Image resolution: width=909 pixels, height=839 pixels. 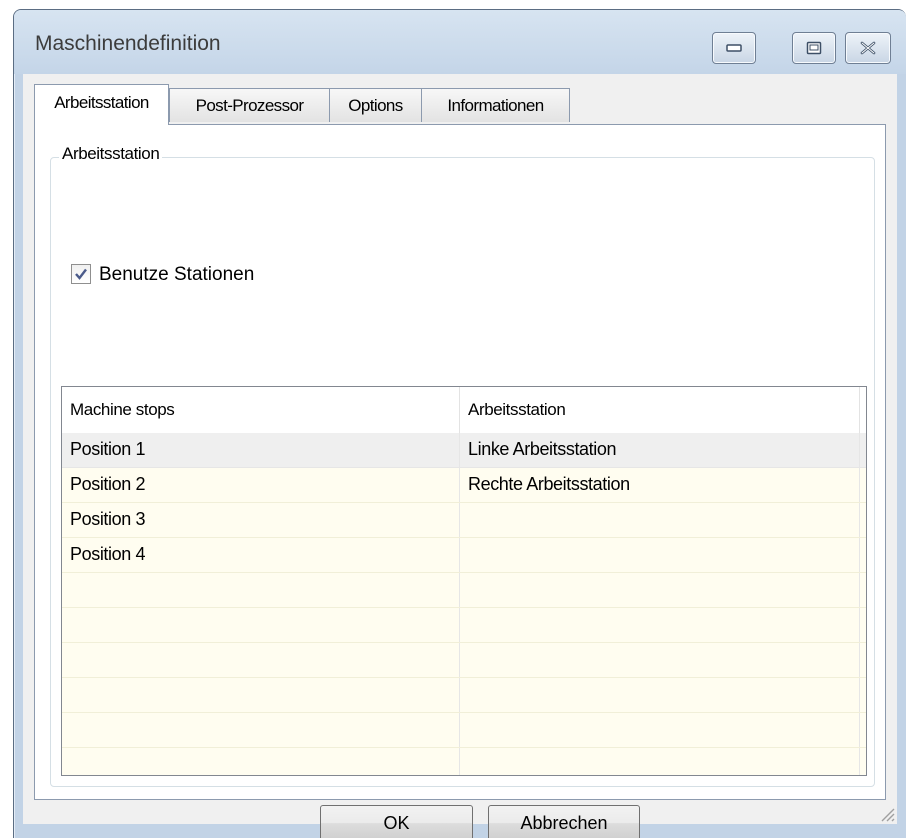 I want to click on minimize-button, so click(x=734, y=48).